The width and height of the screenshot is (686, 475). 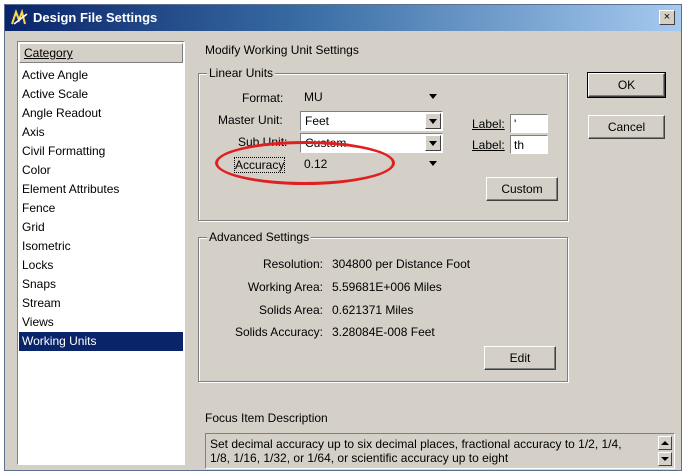 What do you see at coordinates (101, 94) in the screenshot?
I see `category-item: Active Scale` at bounding box center [101, 94].